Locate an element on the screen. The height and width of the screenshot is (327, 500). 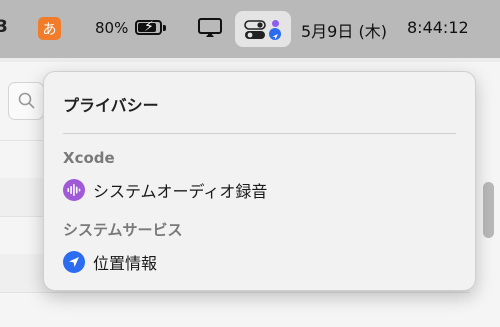
toggle-switches-icon is located at coordinates (255, 29).